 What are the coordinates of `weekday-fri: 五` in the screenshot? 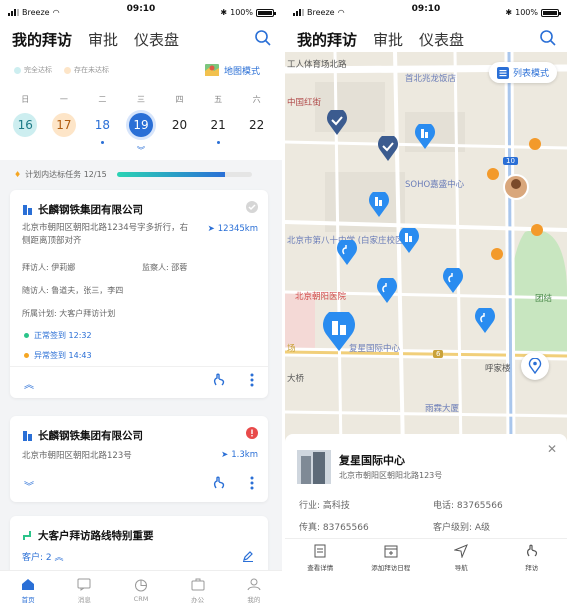 It's located at (218, 99).